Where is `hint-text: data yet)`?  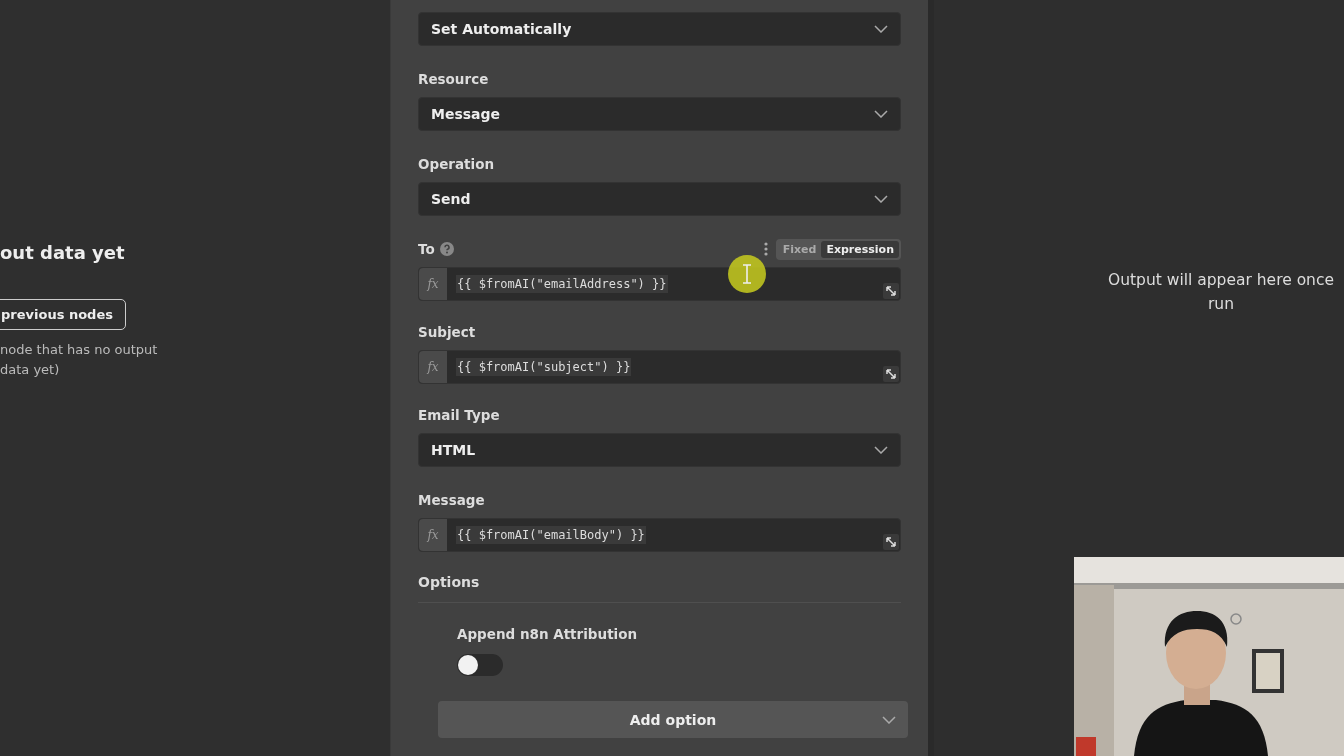 hint-text: data yet) is located at coordinates (30, 370).